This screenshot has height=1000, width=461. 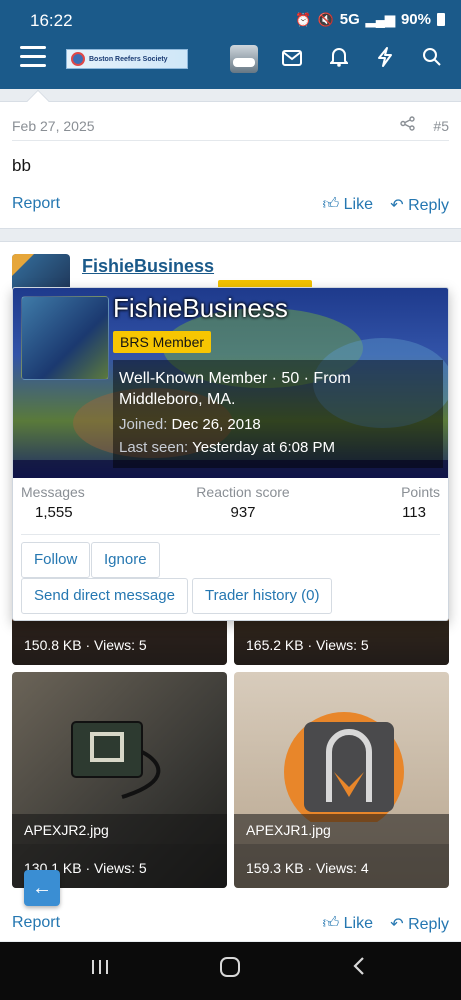 What do you see at coordinates (56, 560) in the screenshot?
I see `follow-button: Follow` at bounding box center [56, 560].